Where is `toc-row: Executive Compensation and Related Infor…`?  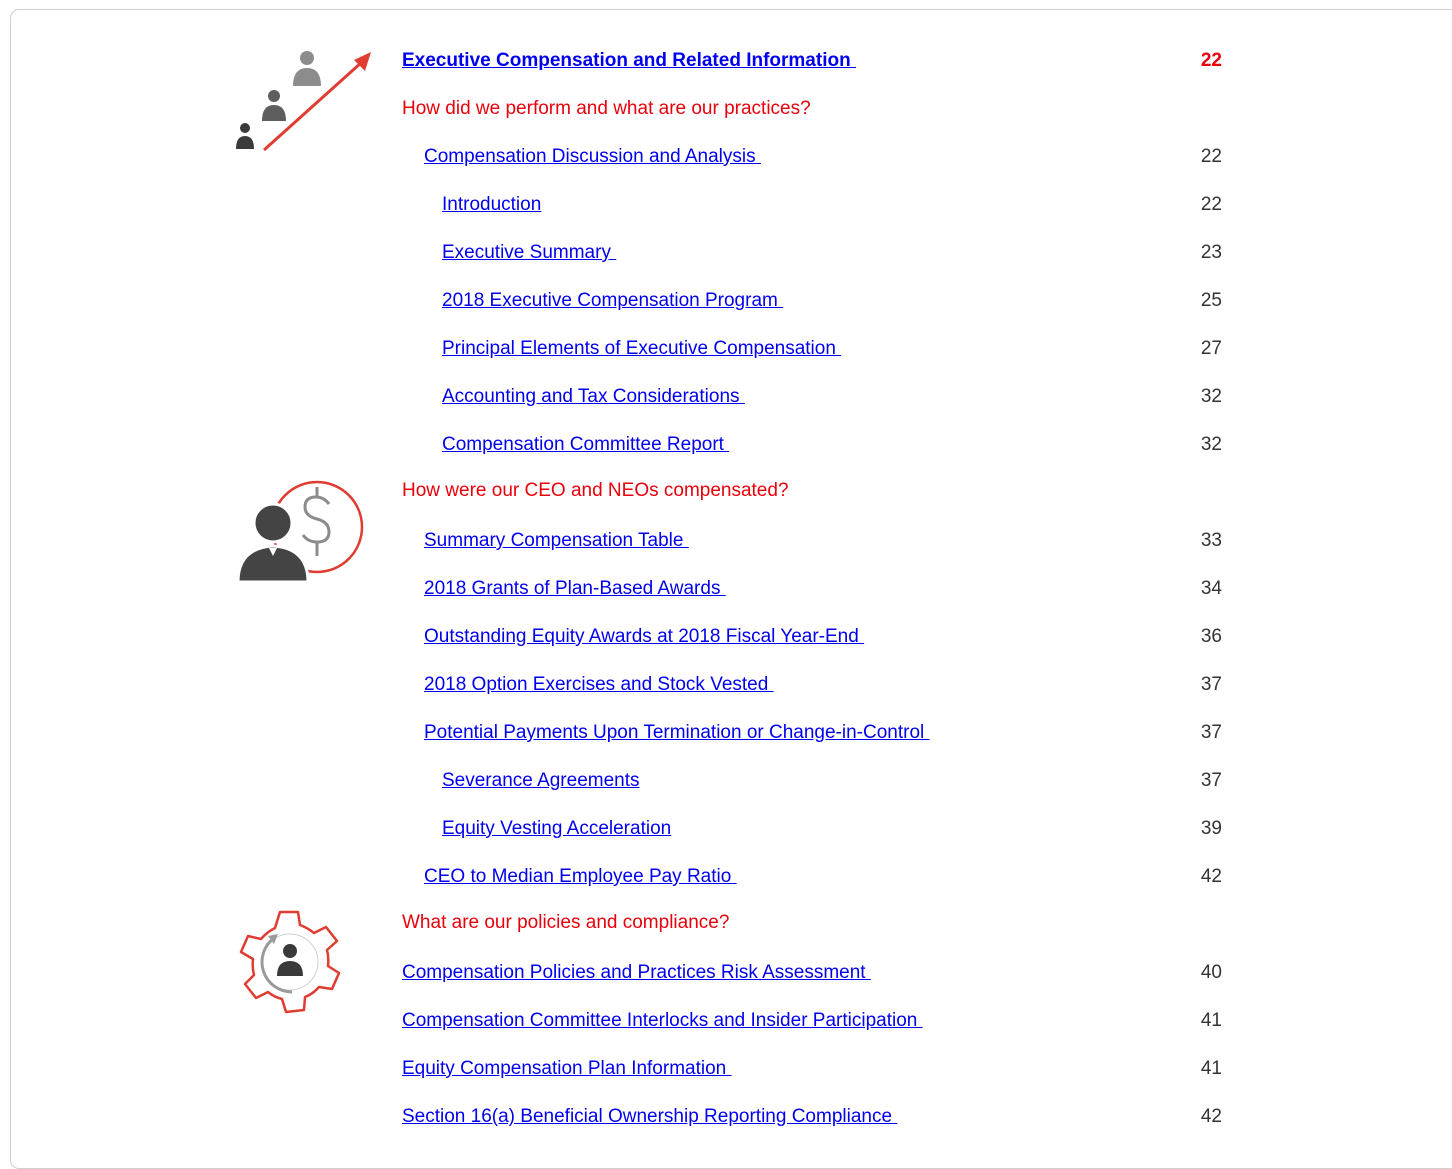 toc-row: Executive Compensation and Related Infor… is located at coordinates (726, 61).